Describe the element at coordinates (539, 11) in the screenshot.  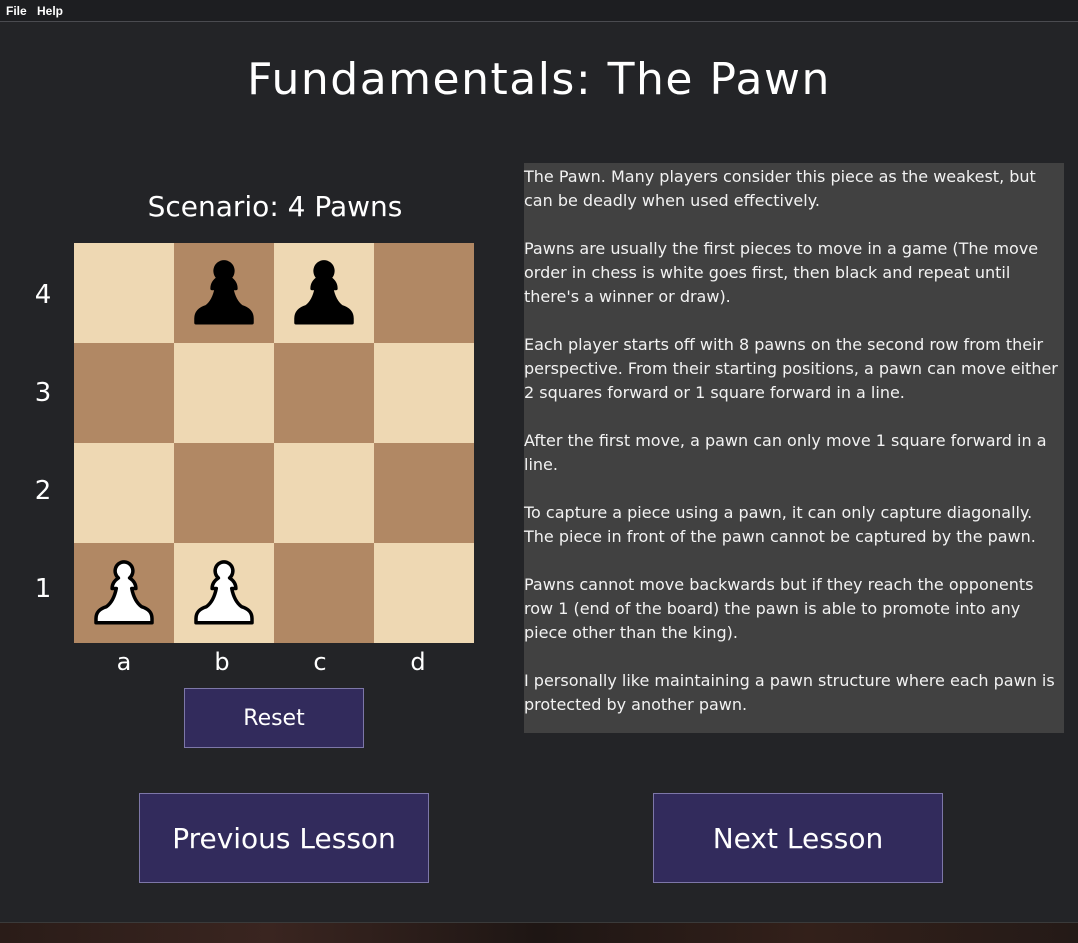
I see `menu-bar: File Help` at that location.